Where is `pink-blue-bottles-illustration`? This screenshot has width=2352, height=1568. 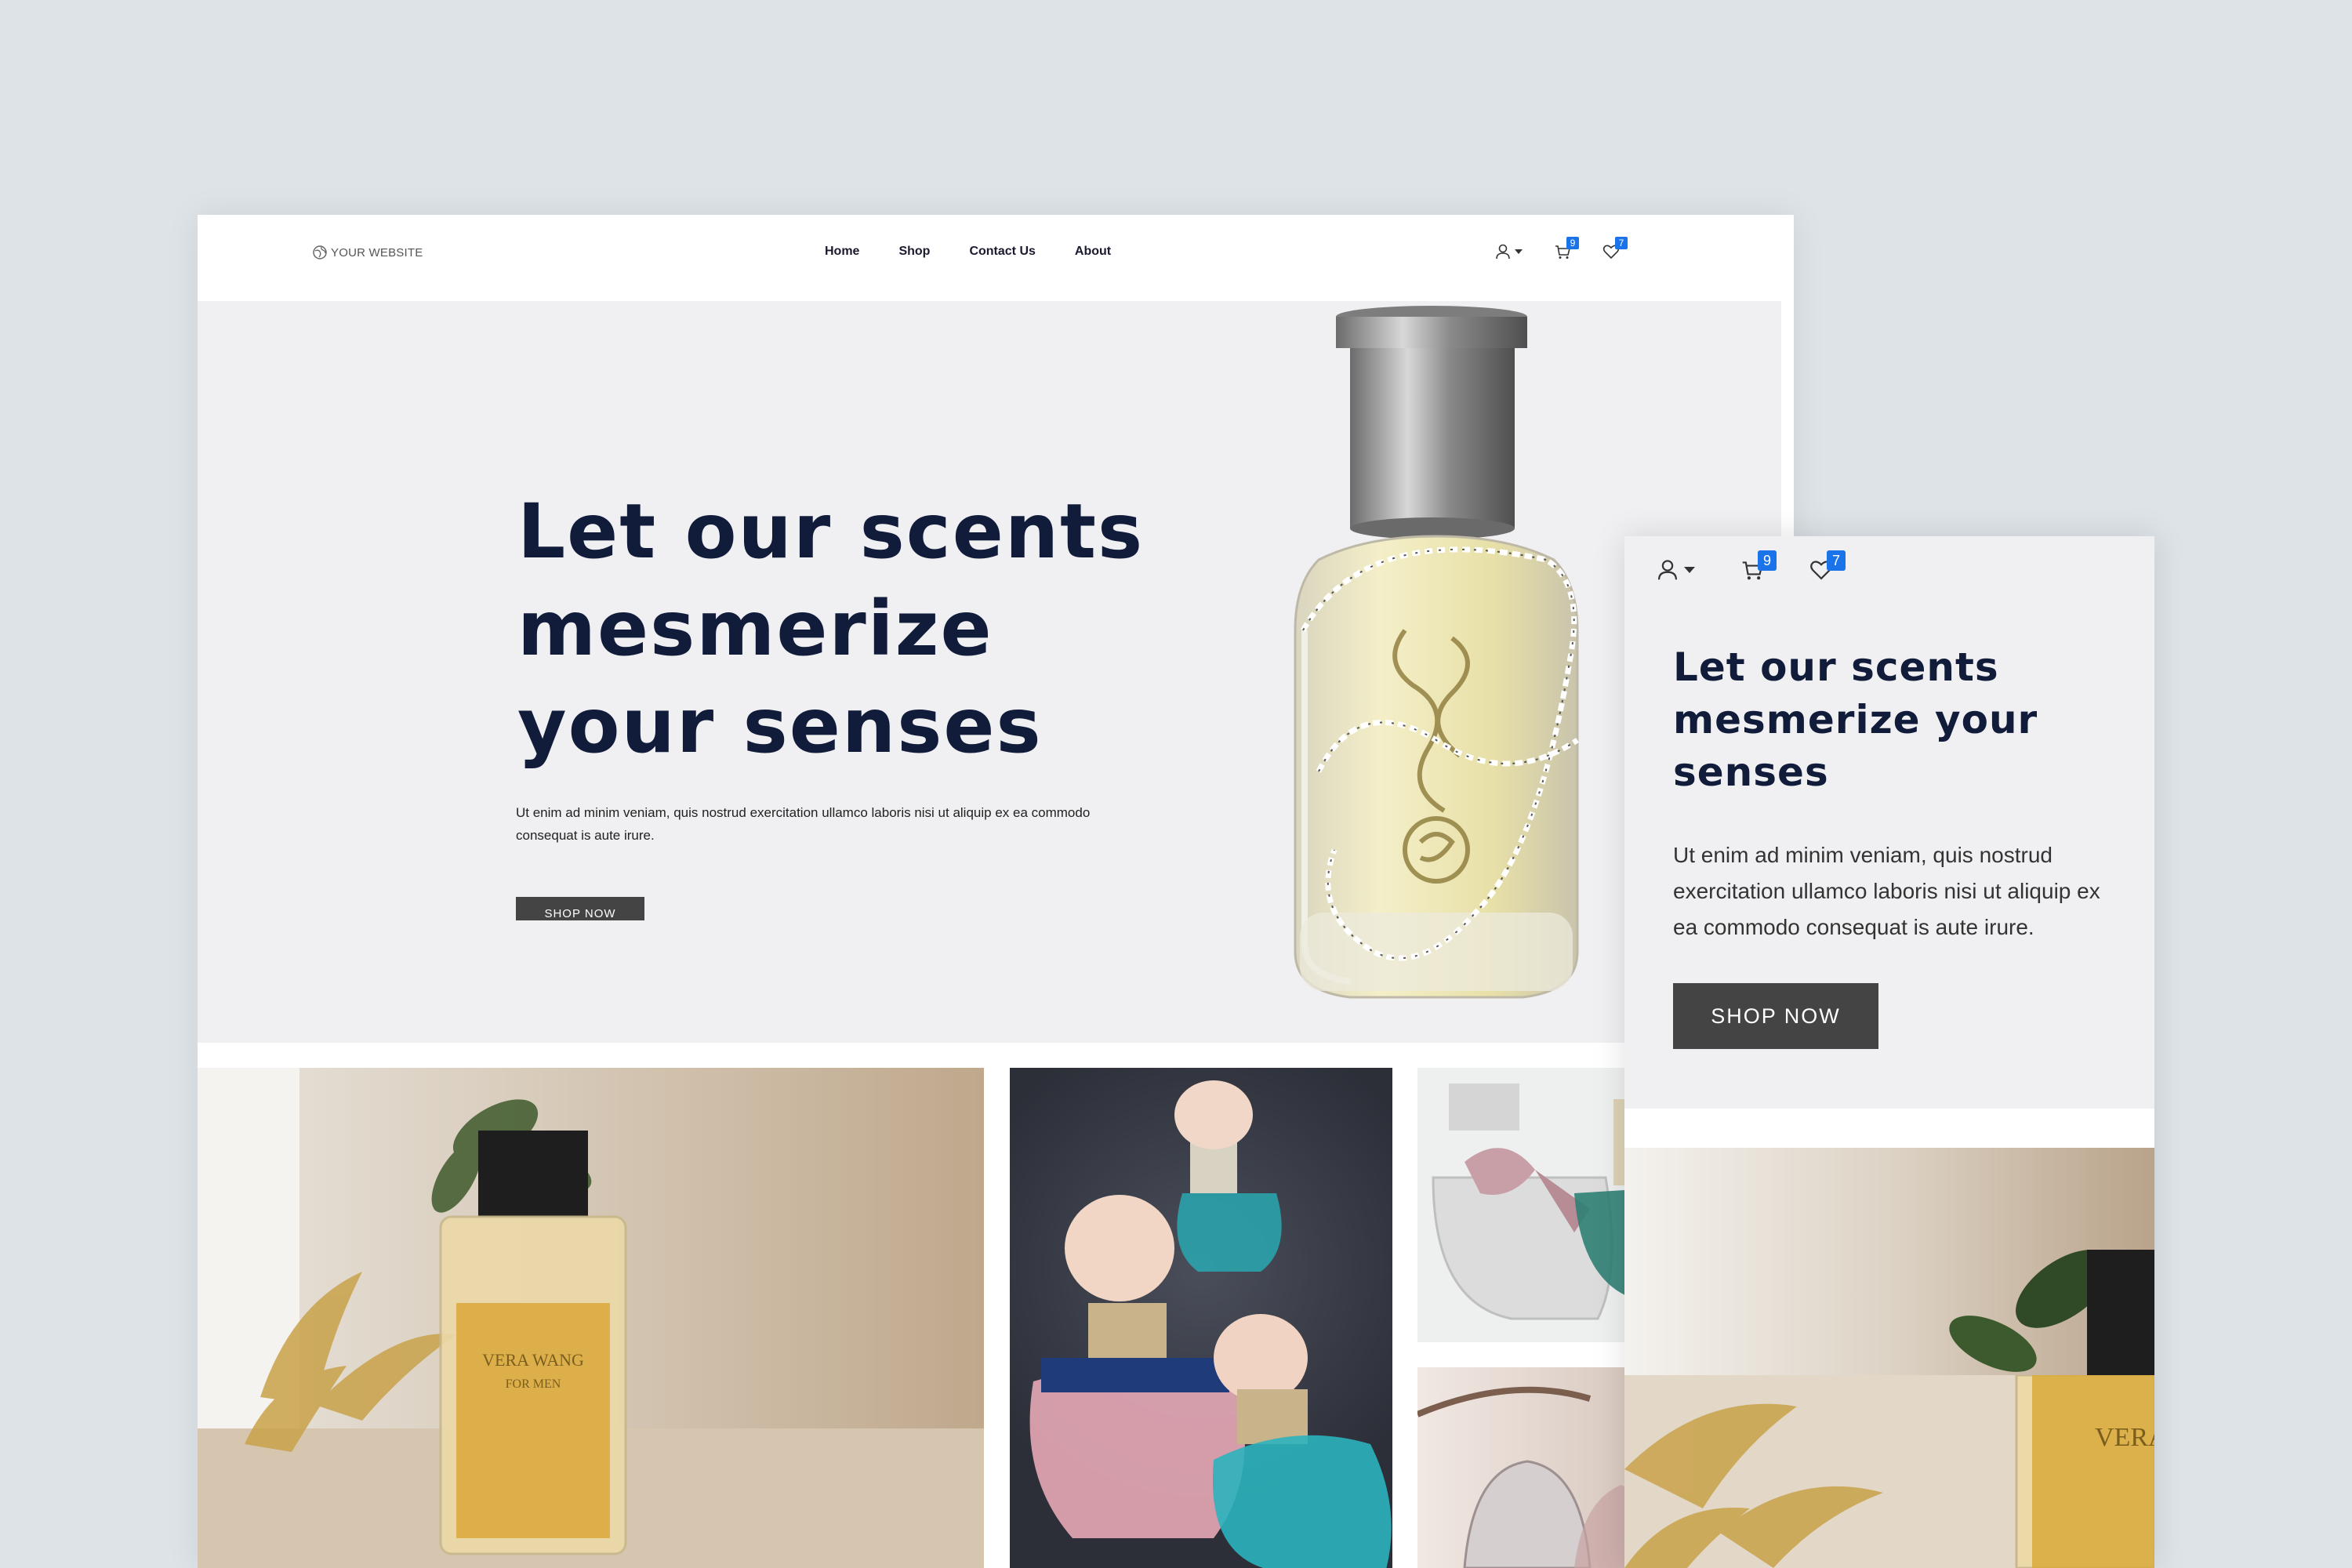
pink-blue-bottles-illustration is located at coordinates (1210, 1324).